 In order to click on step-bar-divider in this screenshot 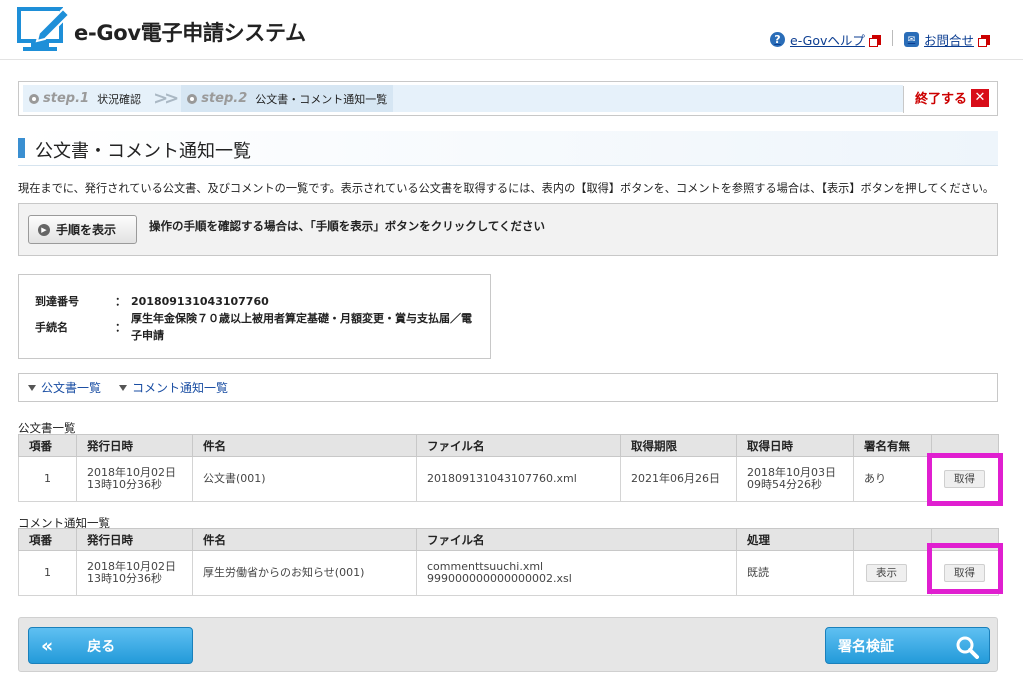, I will do `click(903, 99)`.